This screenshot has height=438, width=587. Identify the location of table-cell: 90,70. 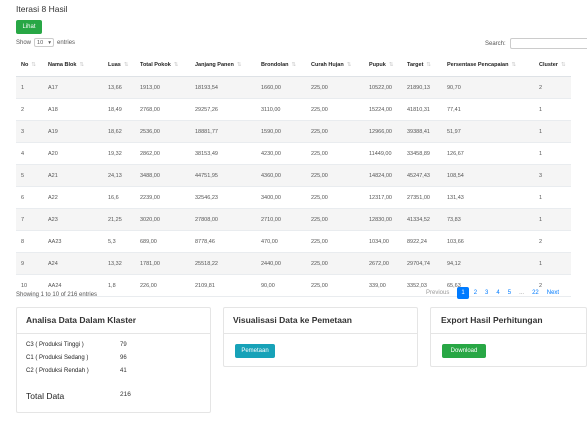
(488, 87).